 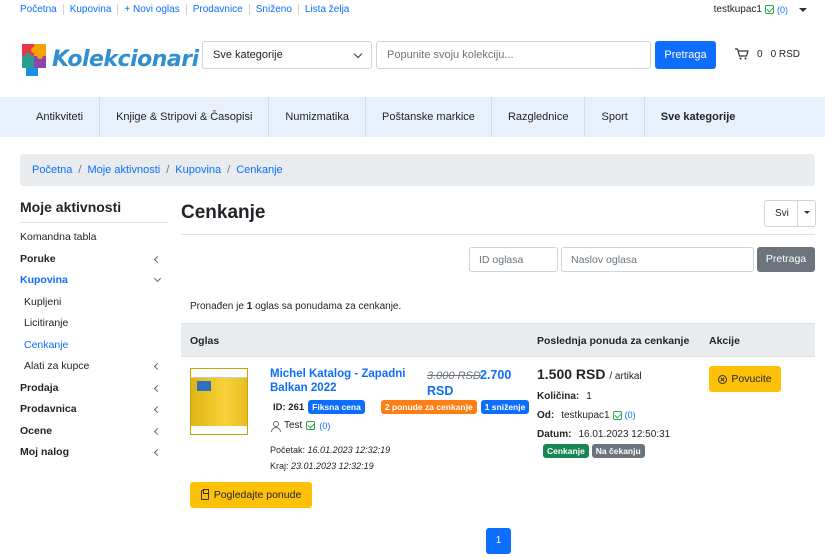 What do you see at coordinates (589, 374) in the screenshot?
I see `offer-amount: 1.500 RSD / artikal` at bounding box center [589, 374].